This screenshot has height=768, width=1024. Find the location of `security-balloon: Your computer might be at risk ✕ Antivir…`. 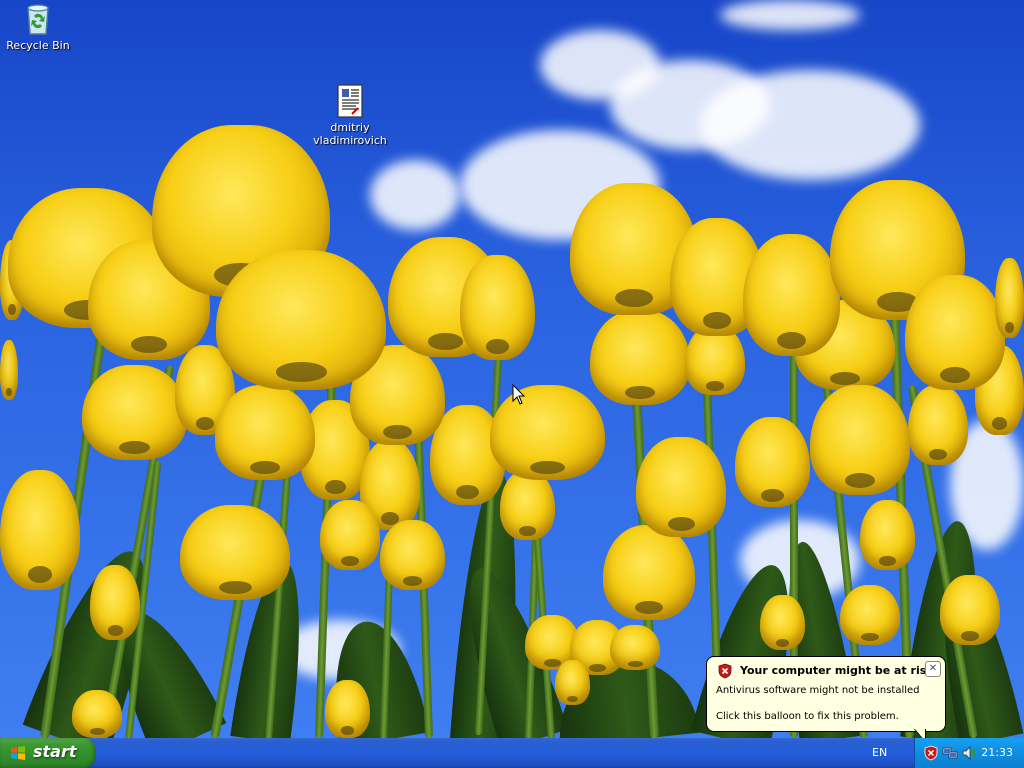

security-balloon: Your computer might be at risk ✕ Antivir… is located at coordinates (826, 694).